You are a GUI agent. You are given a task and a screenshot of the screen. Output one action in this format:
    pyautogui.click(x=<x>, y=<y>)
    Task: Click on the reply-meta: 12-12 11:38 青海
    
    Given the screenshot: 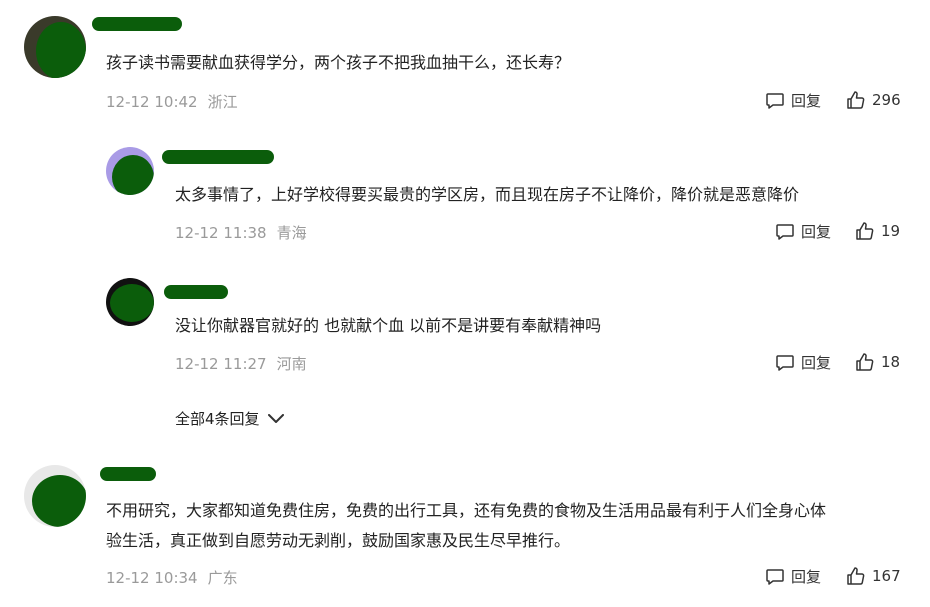 What is the action you would take?
    pyautogui.click(x=241, y=232)
    